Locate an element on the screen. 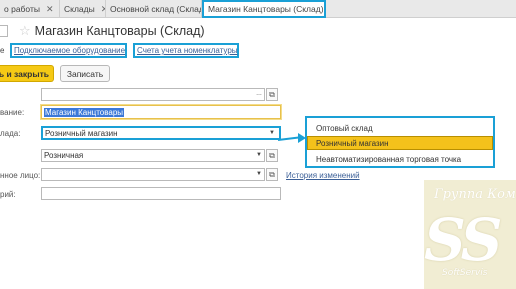  close-icon: ✕ is located at coordinates (50, 9).